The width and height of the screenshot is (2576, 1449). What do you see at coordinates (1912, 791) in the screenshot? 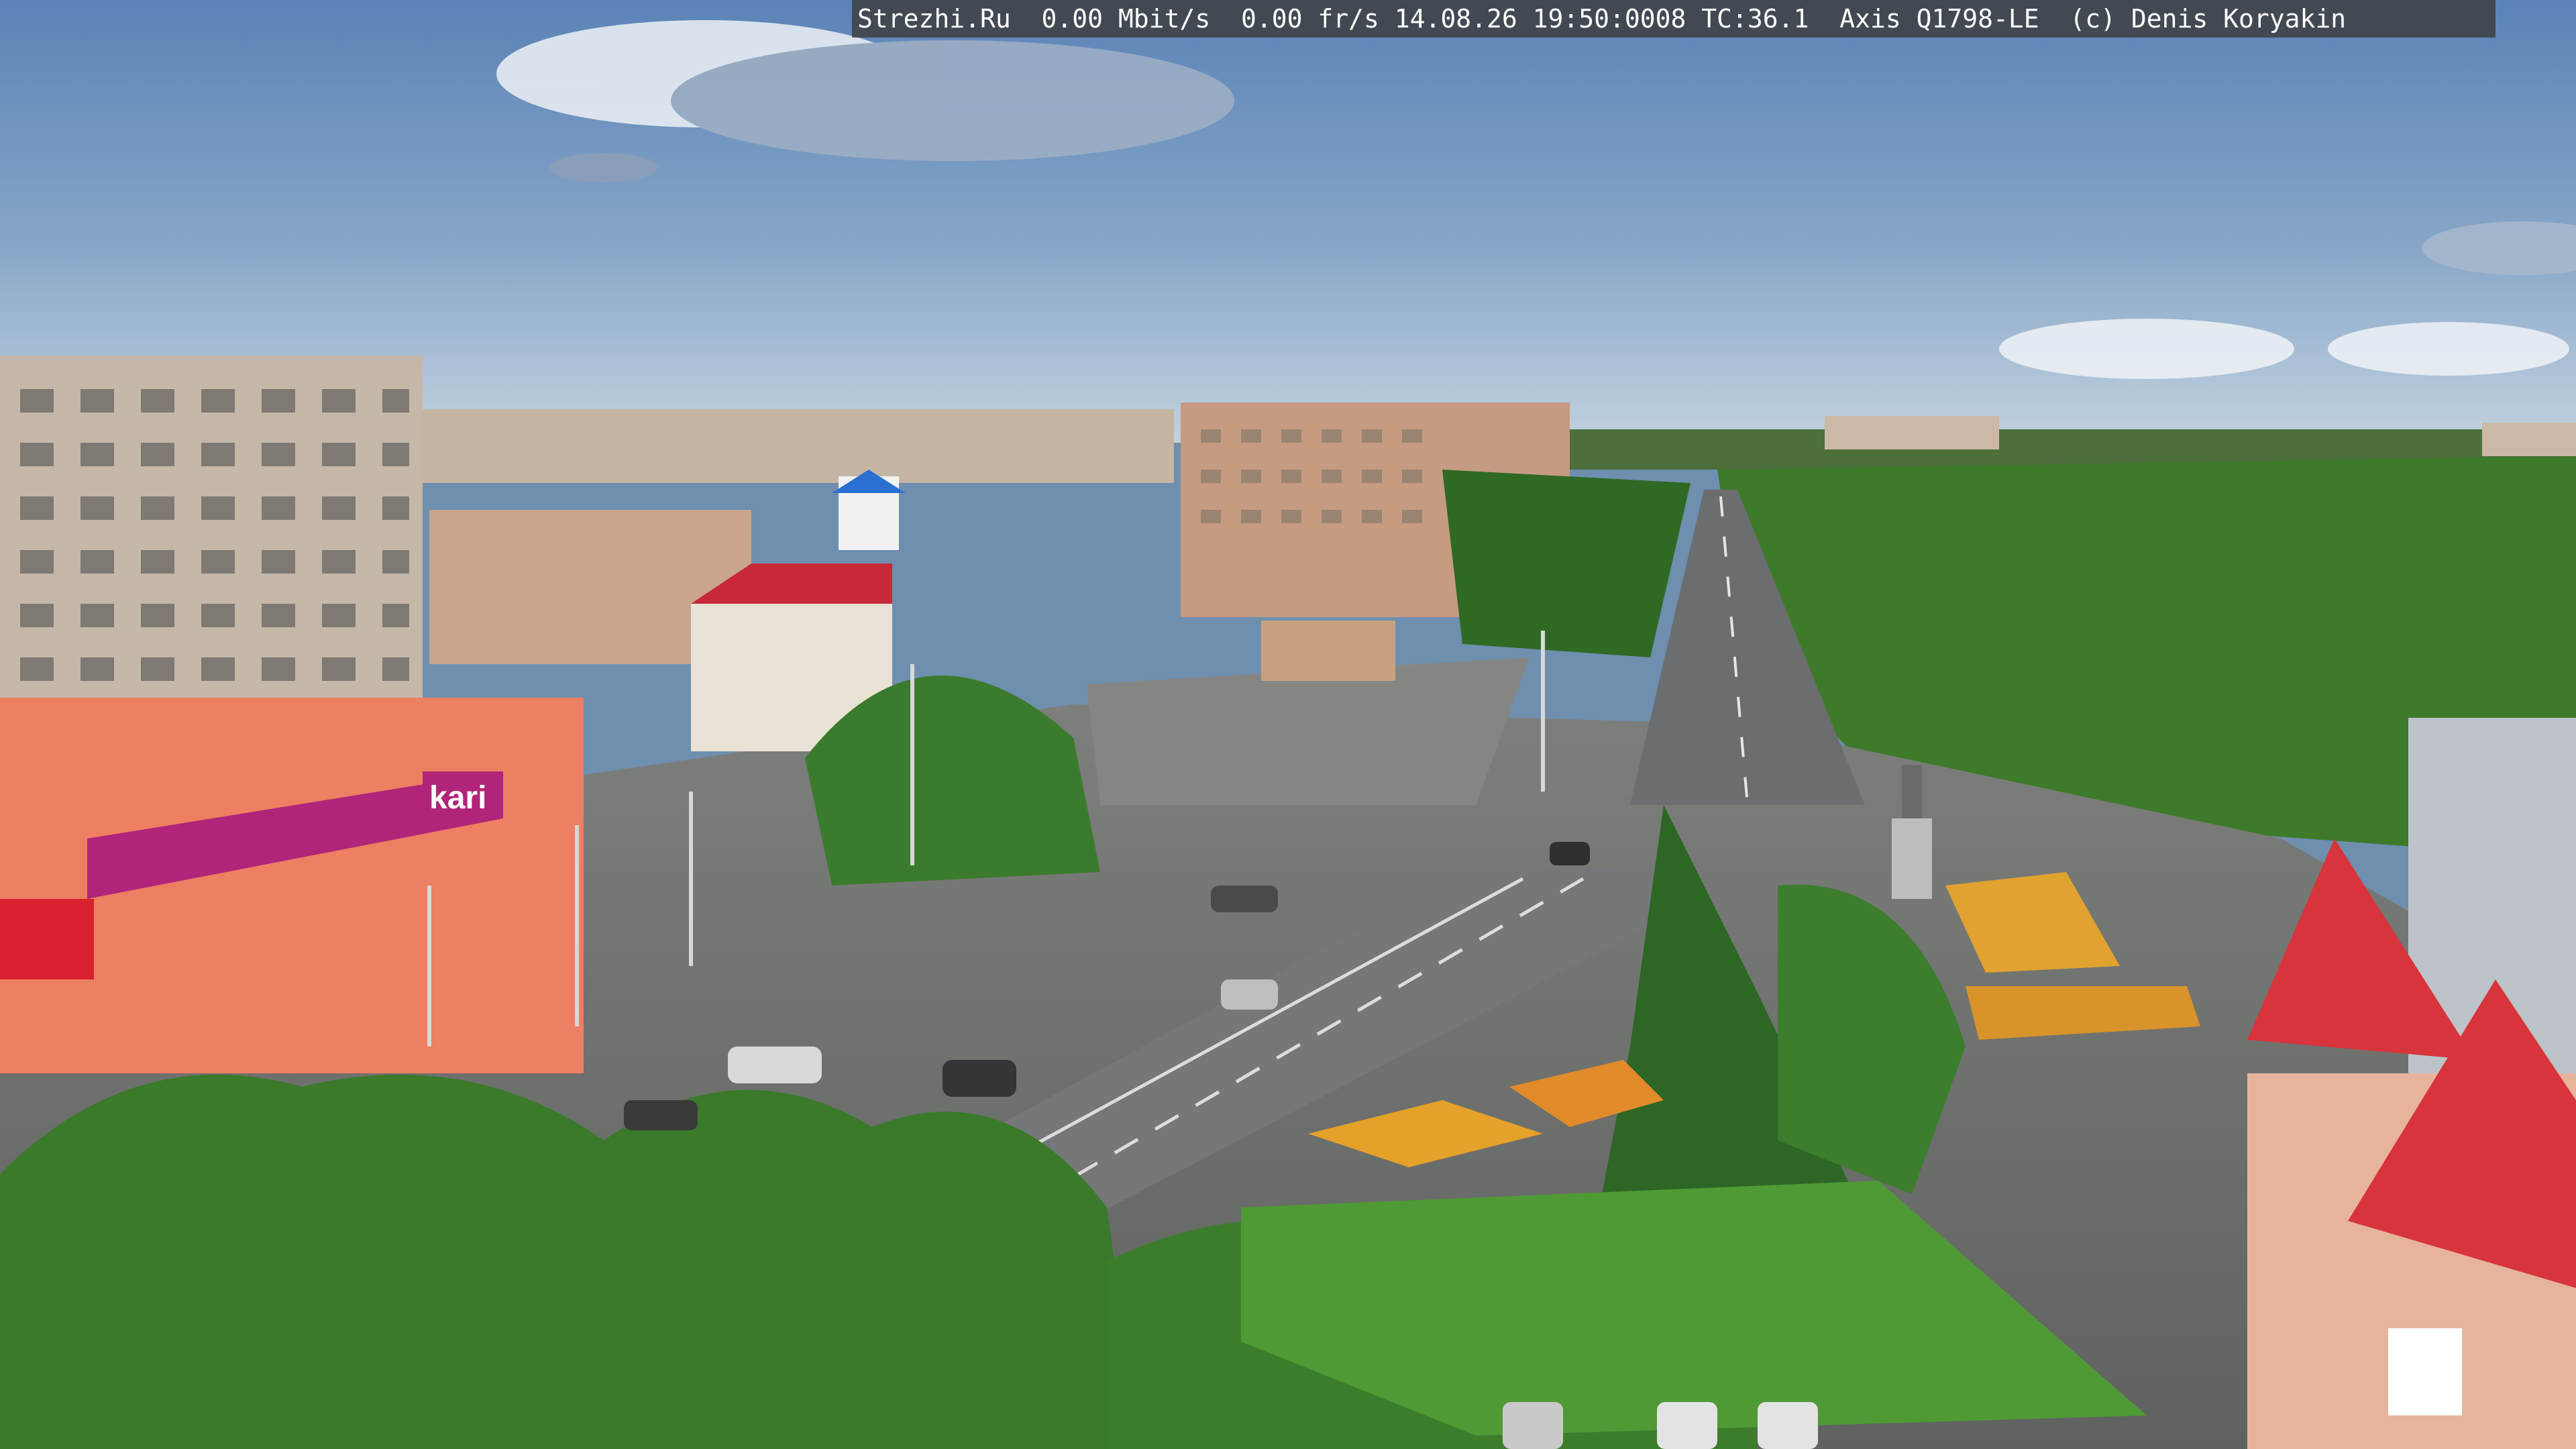
I see `monument-figure` at bounding box center [1912, 791].